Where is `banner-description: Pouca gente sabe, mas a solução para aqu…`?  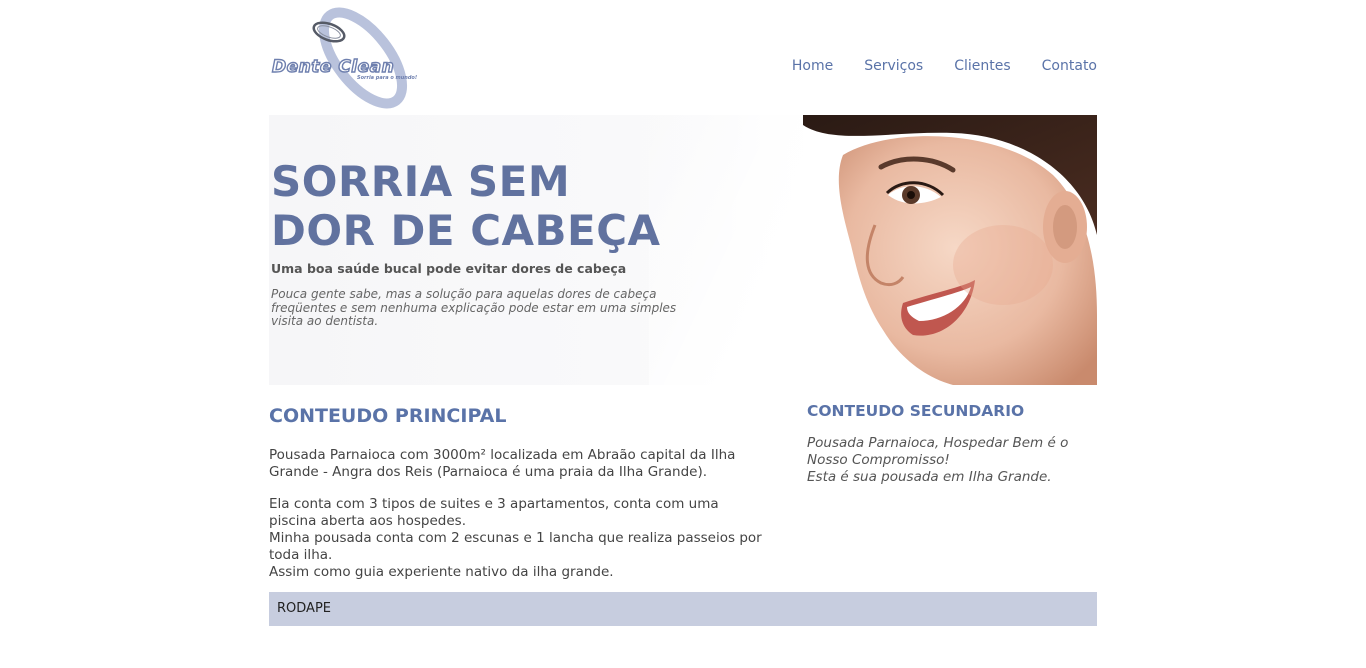 banner-description: Pouca gente sabe, mas a solução para aqu… is located at coordinates (474, 307).